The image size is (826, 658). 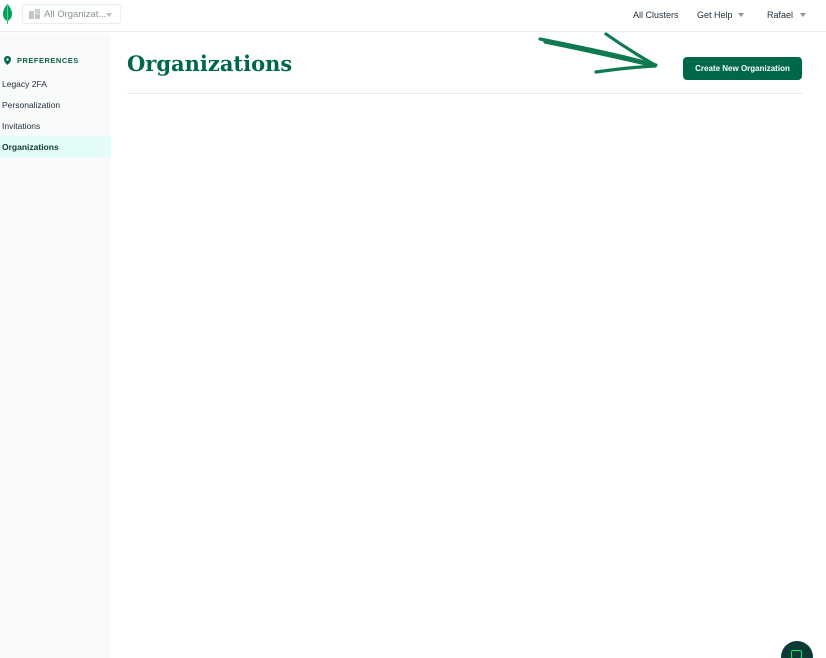 I want to click on create-new-organization-button: Create New Organization, so click(x=742, y=68).